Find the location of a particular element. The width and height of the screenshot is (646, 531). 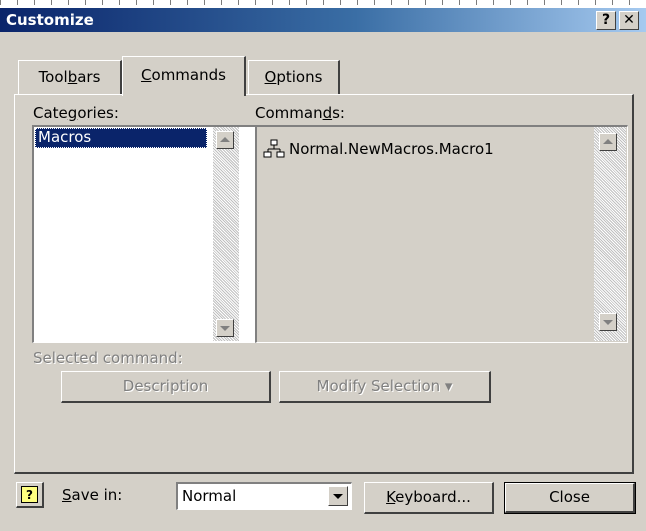

help-icon: ? is located at coordinates (29, 494).